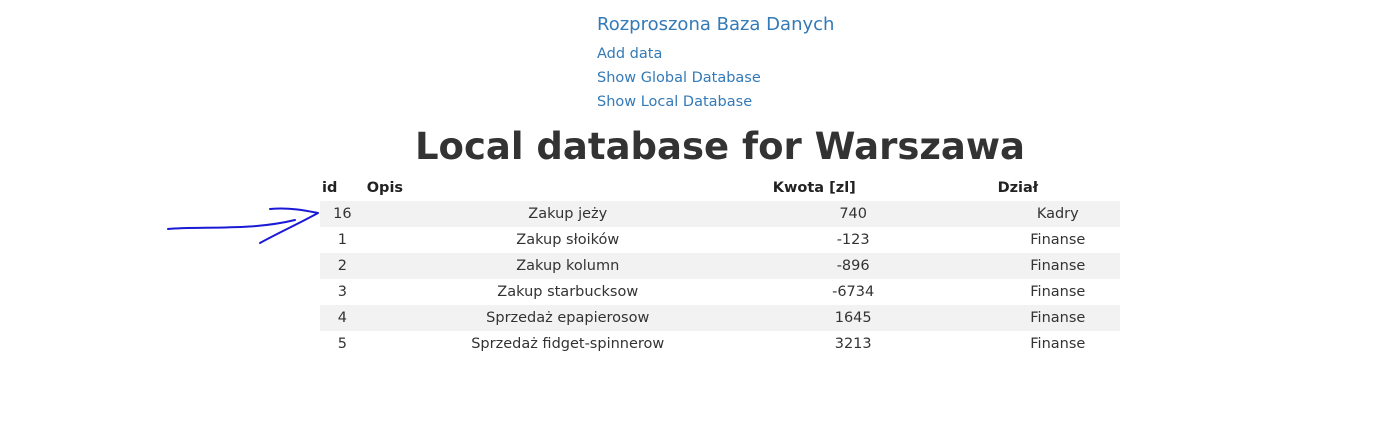 This screenshot has width=1395, height=428. What do you see at coordinates (715, 54) in the screenshot?
I see `nav-link-add-data: Add data` at bounding box center [715, 54].